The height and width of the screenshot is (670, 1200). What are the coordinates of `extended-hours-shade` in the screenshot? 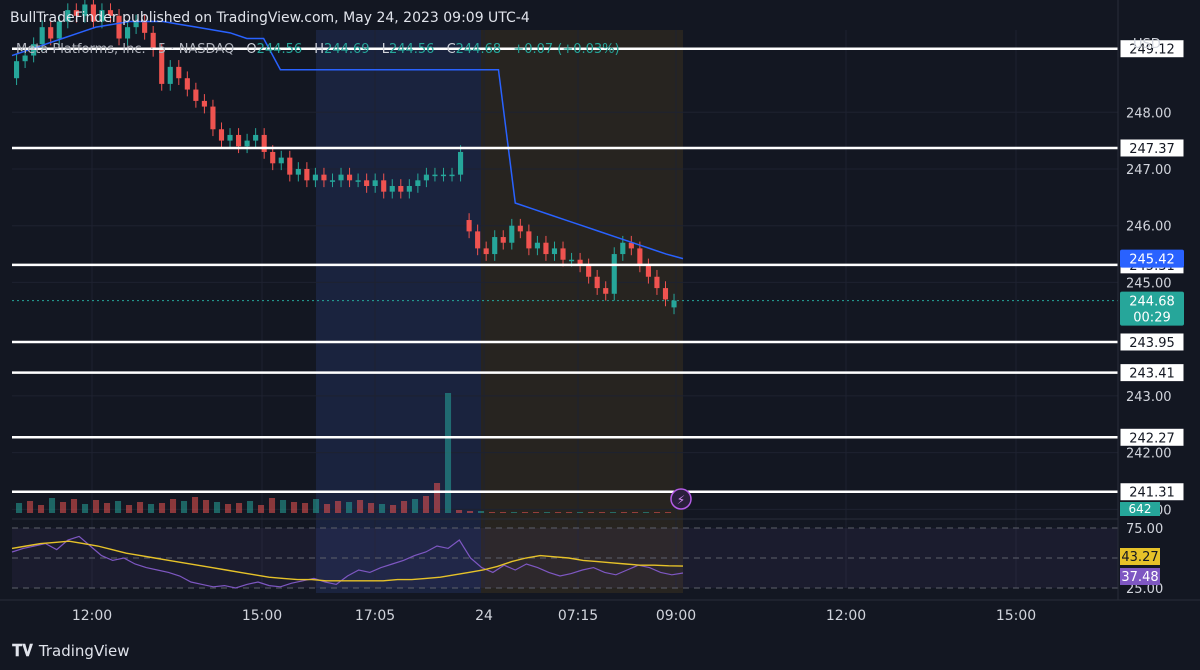 It's located at (582, 311).